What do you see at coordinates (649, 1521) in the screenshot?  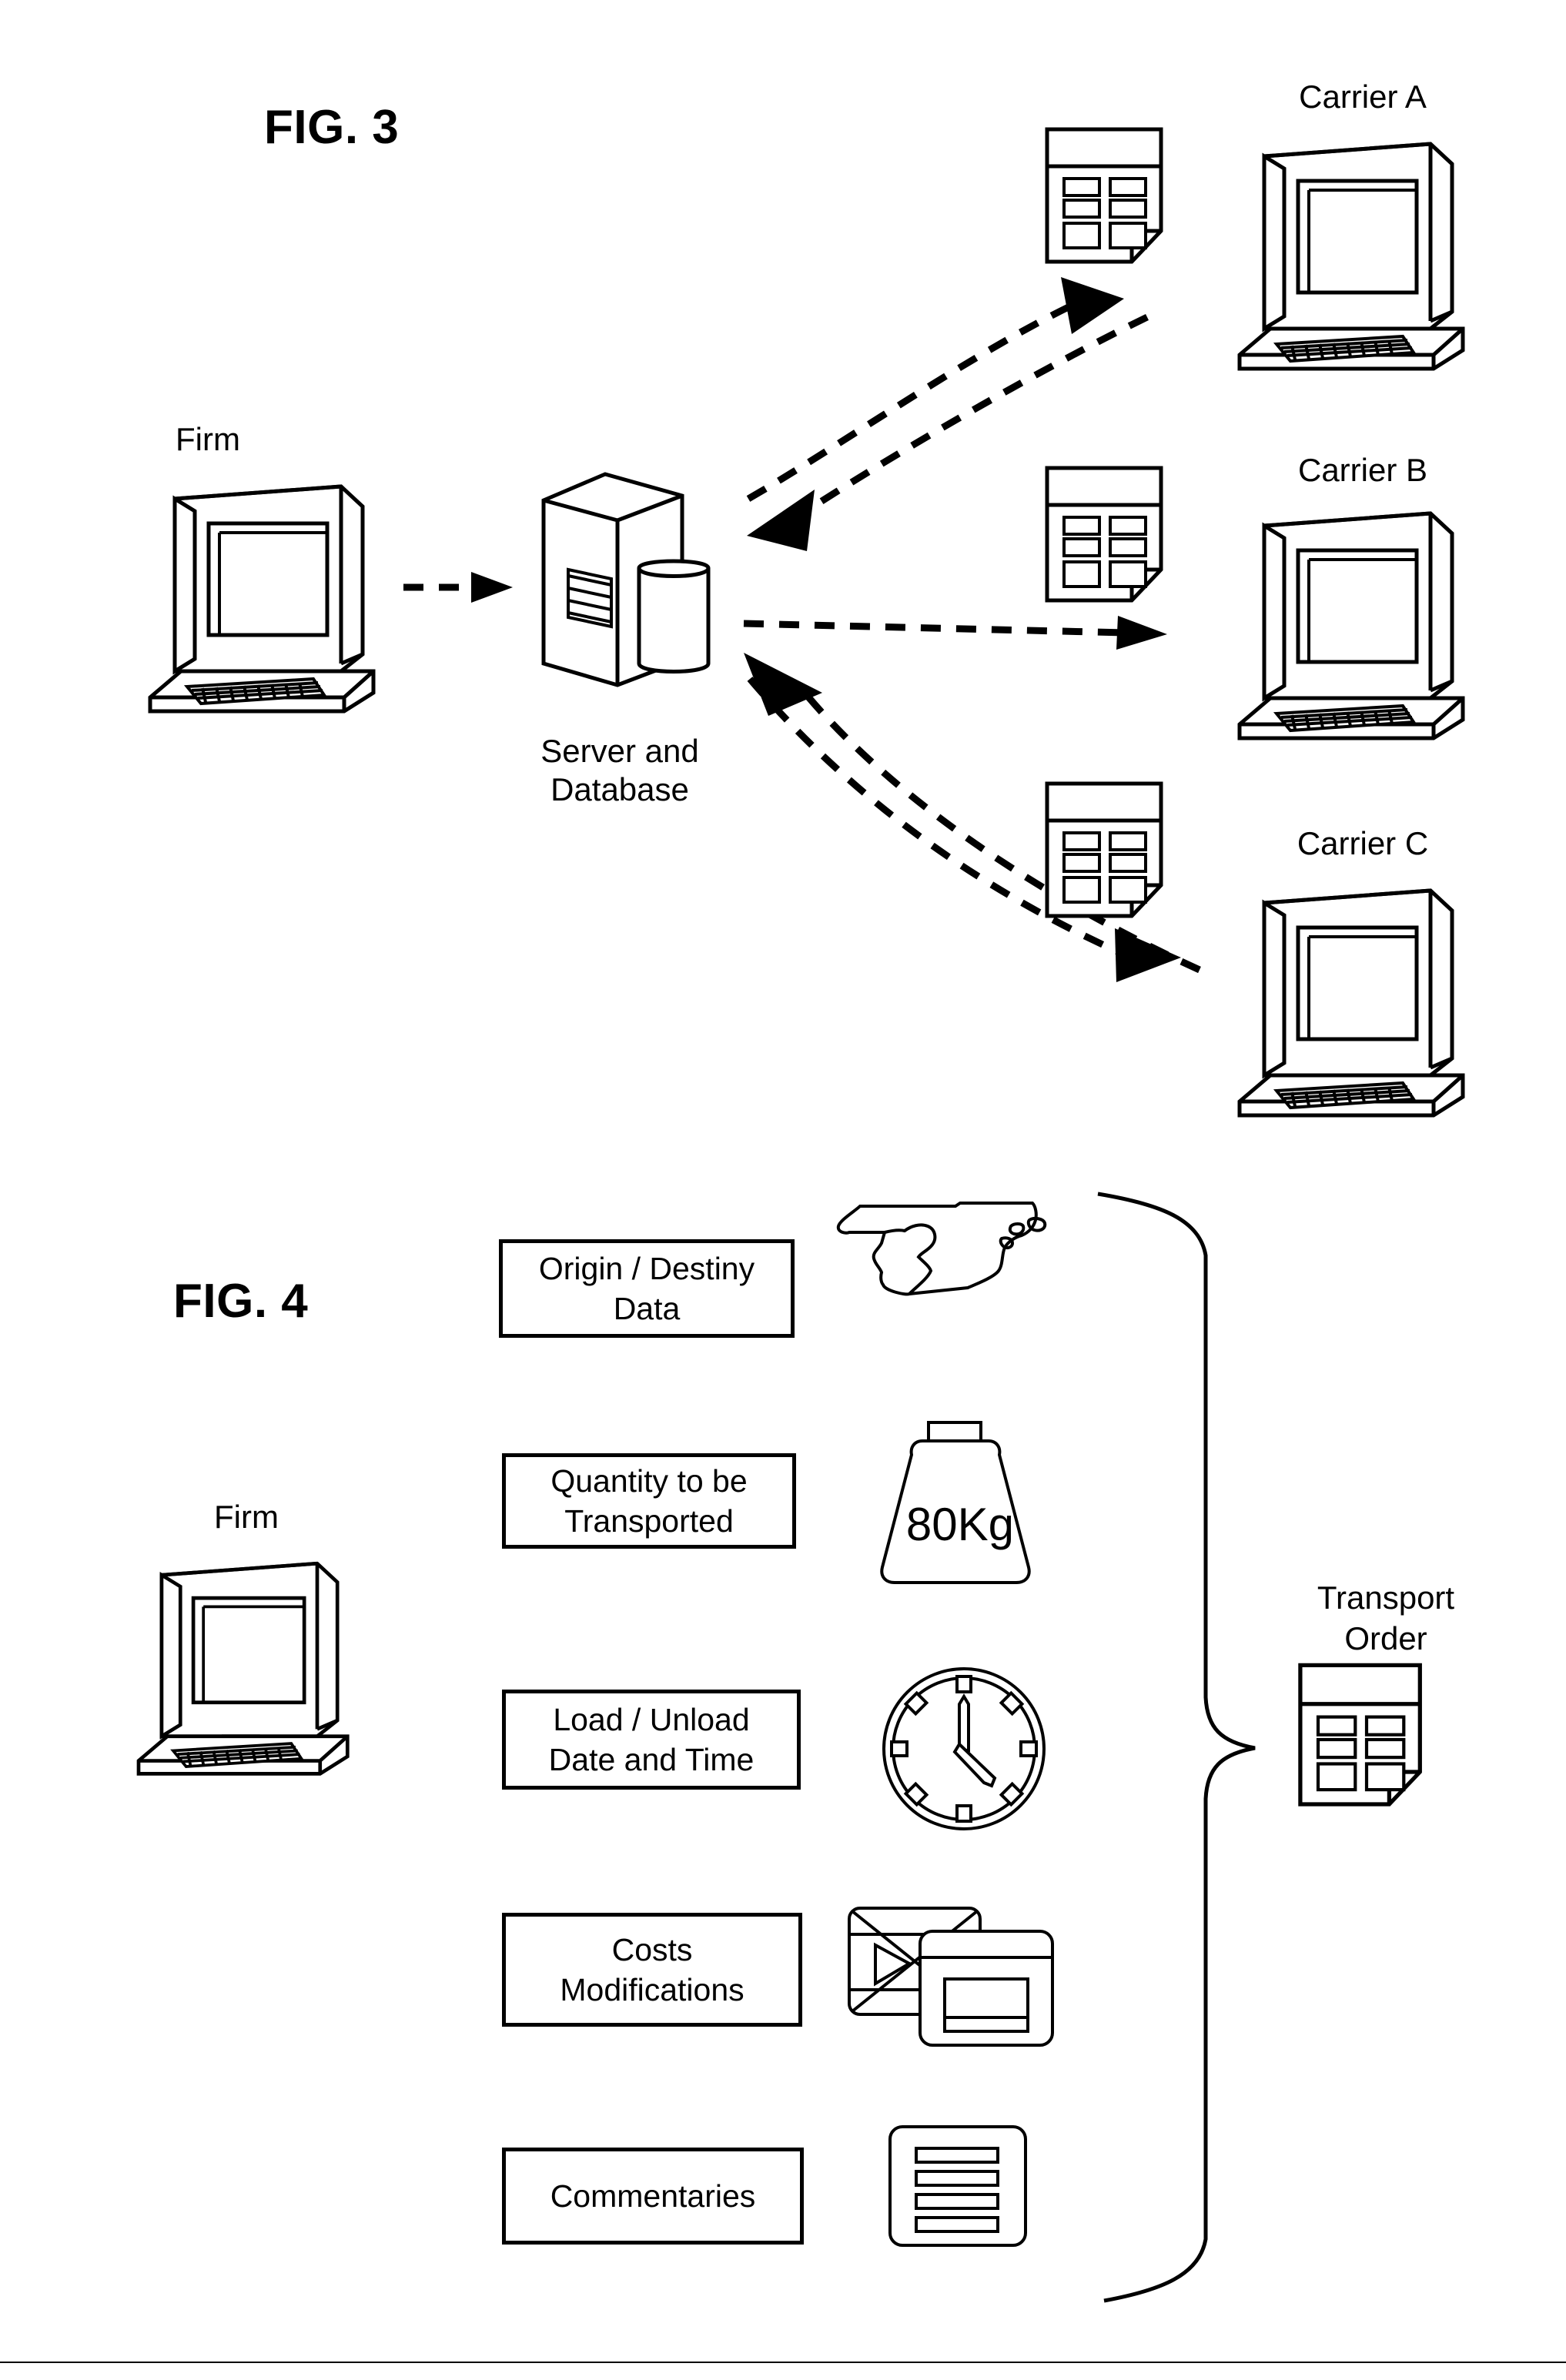 I see `fig4-box-quantity-line2: Transported` at bounding box center [649, 1521].